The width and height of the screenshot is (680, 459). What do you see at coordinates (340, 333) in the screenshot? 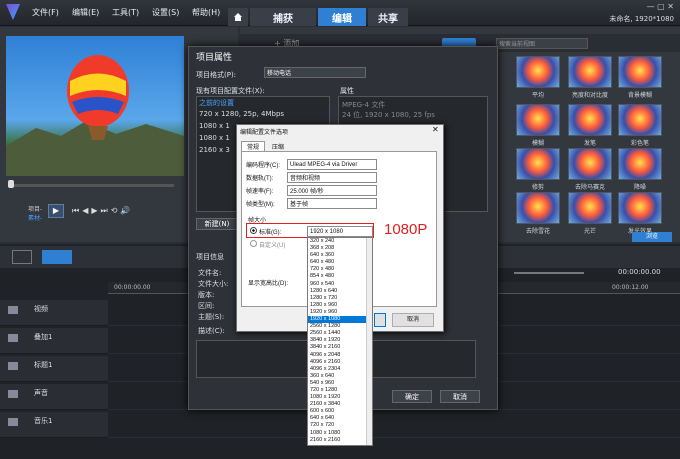
I see `size-option: 2560 x 1440` at bounding box center [340, 333].